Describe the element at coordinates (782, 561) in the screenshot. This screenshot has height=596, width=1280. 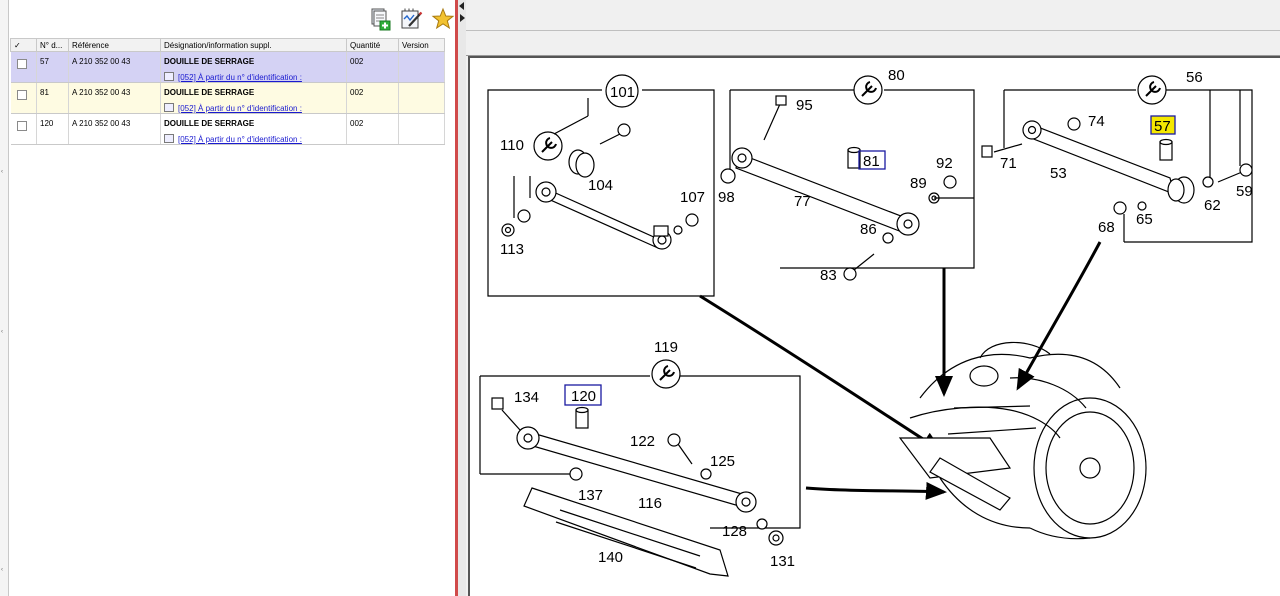
I see `callout-131: 131` at that location.